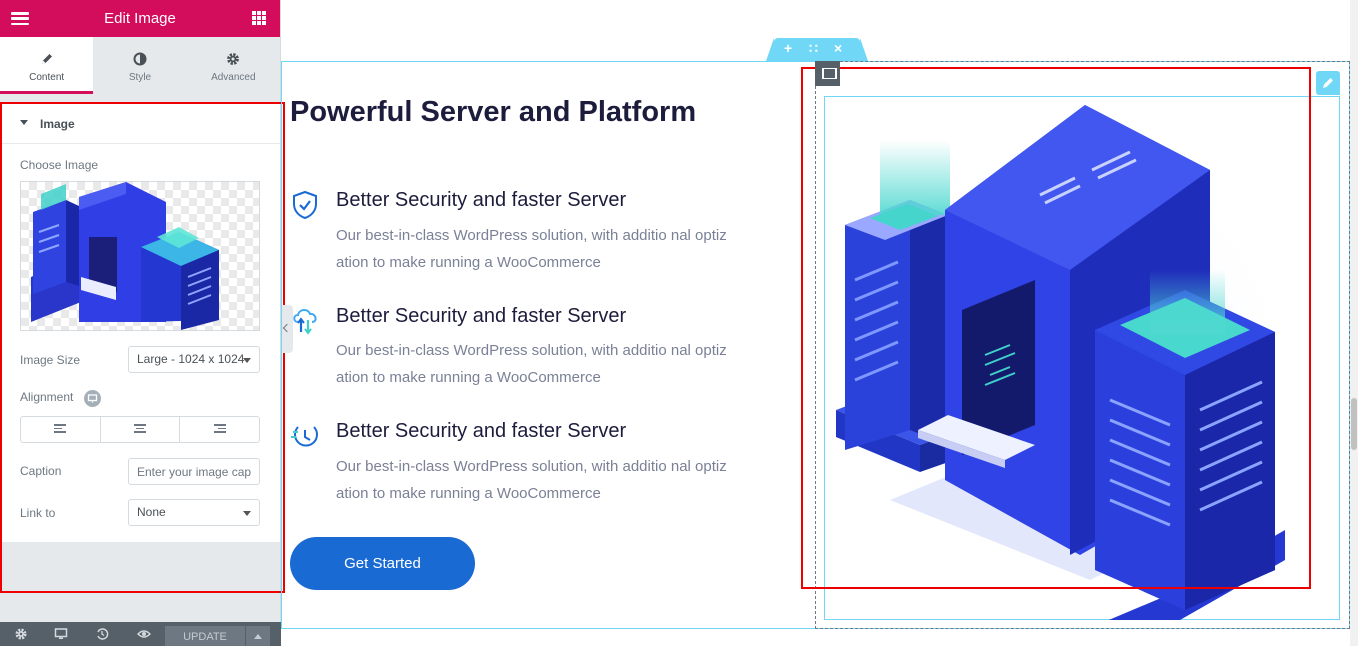  I want to click on cloud-transfer-icon, so click(305, 322).